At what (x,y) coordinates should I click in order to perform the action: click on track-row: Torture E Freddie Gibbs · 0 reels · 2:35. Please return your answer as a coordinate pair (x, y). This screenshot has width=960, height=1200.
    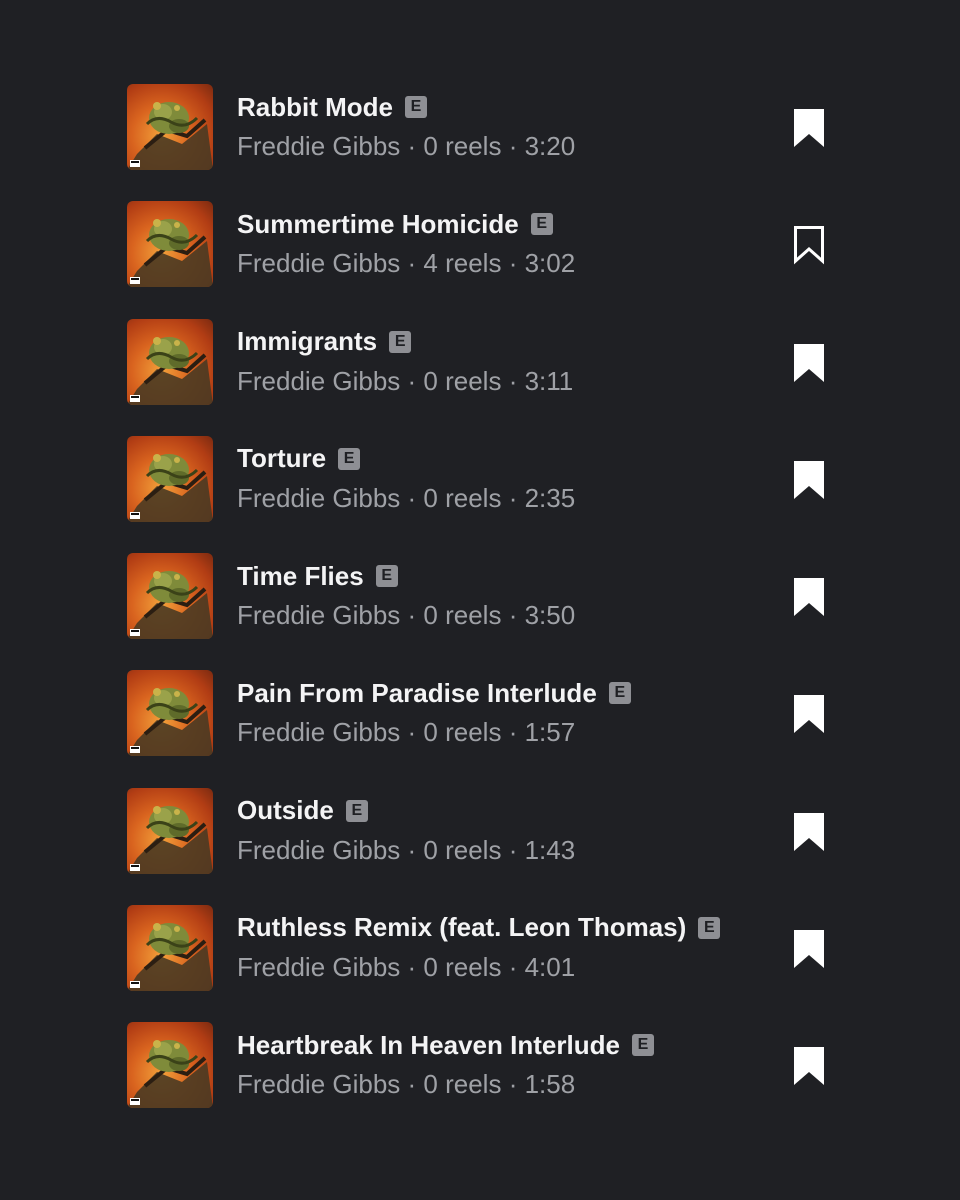
    Looking at the image, I should click on (480, 494).